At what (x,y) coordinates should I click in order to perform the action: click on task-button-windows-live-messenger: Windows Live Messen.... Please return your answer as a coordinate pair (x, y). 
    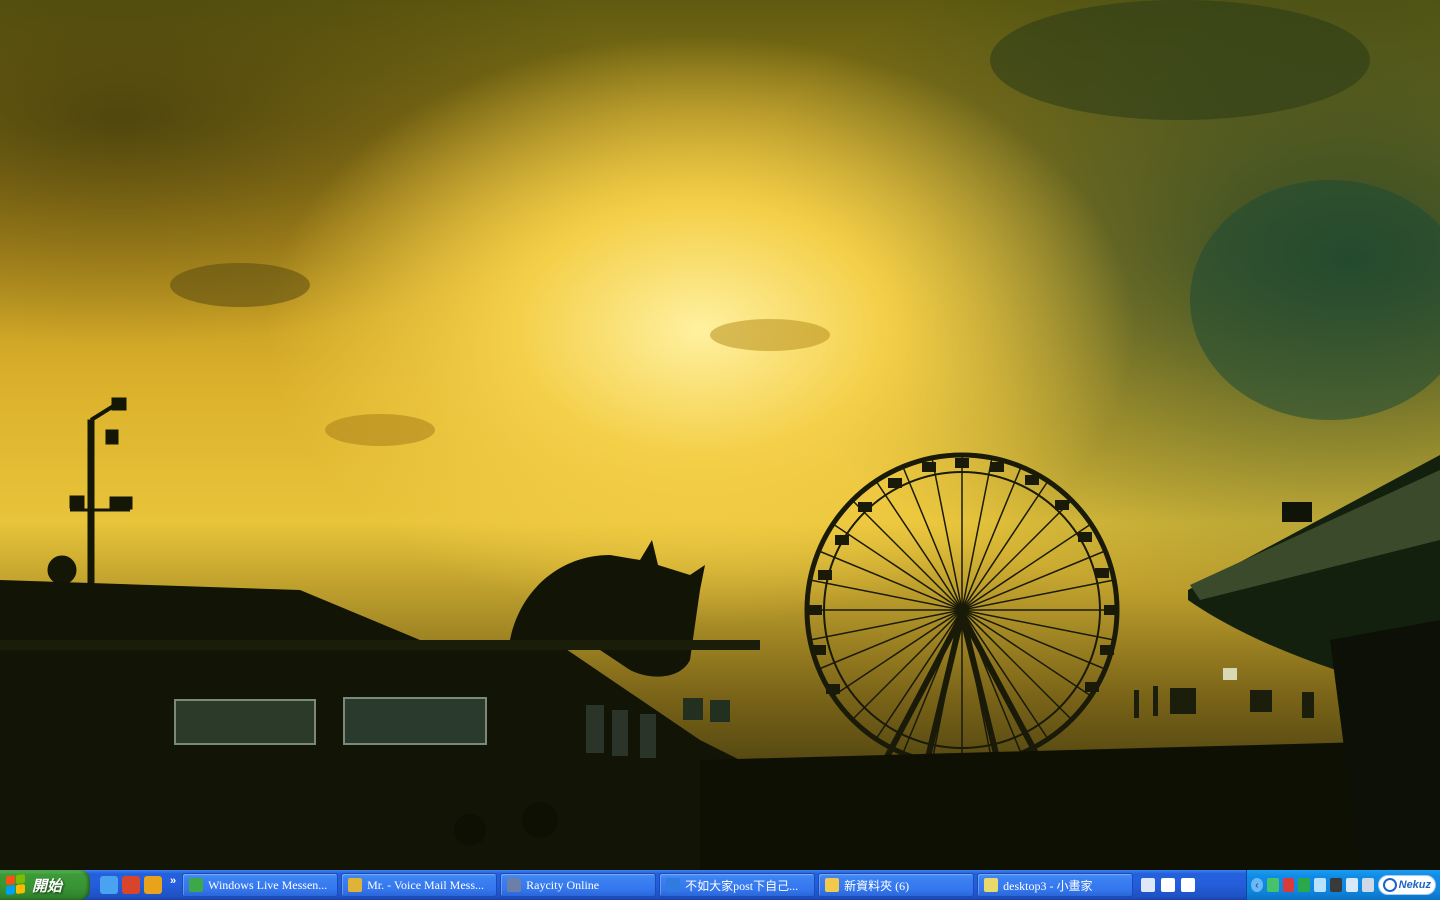
    Looking at the image, I should click on (260, 885).